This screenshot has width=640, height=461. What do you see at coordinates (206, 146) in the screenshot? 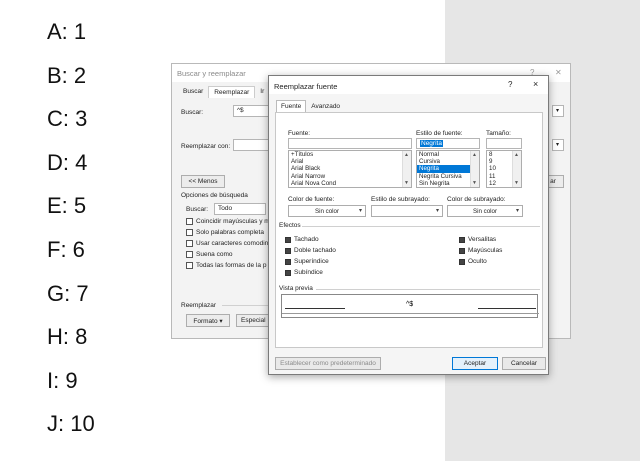
I see `replace-label: Reemplazar con:` at bounding box center [206, 146].